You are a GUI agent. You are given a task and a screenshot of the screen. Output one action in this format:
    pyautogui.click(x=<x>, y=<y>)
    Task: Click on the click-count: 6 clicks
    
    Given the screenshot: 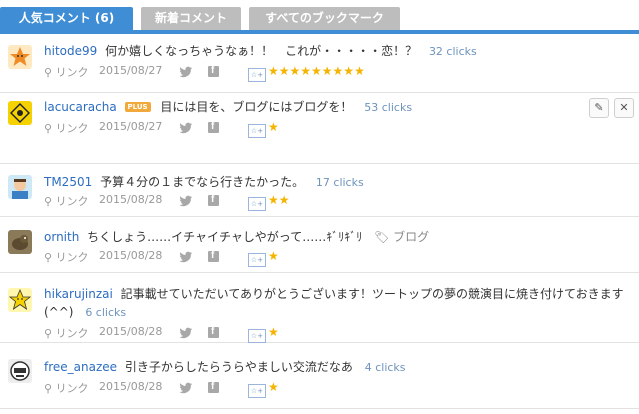 What is the action you would take?
    pyautogui.click(x=105, y=312)
    